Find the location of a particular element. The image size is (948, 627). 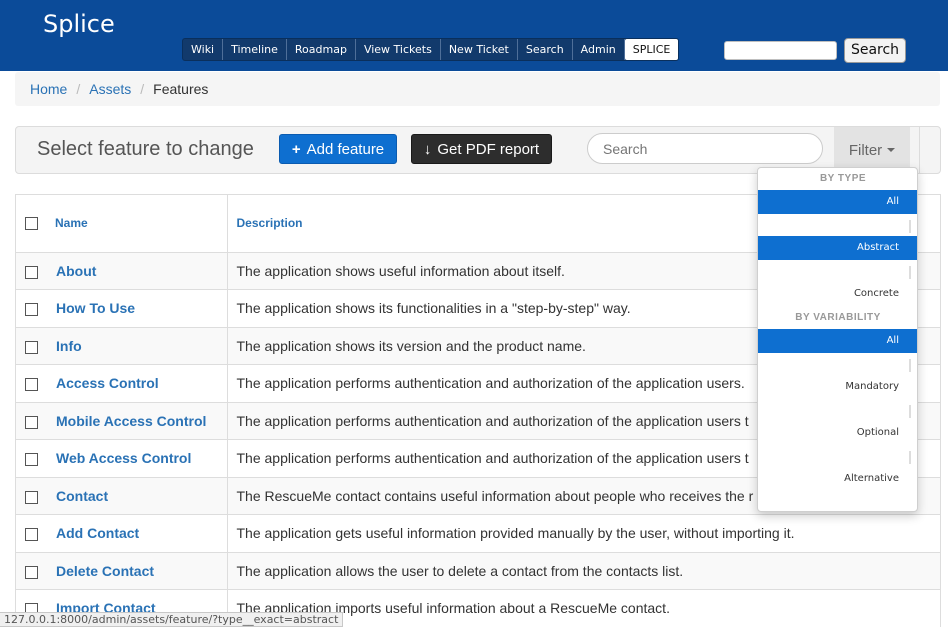

breadcrumb-home: Home is located at coordinates (48, 89).